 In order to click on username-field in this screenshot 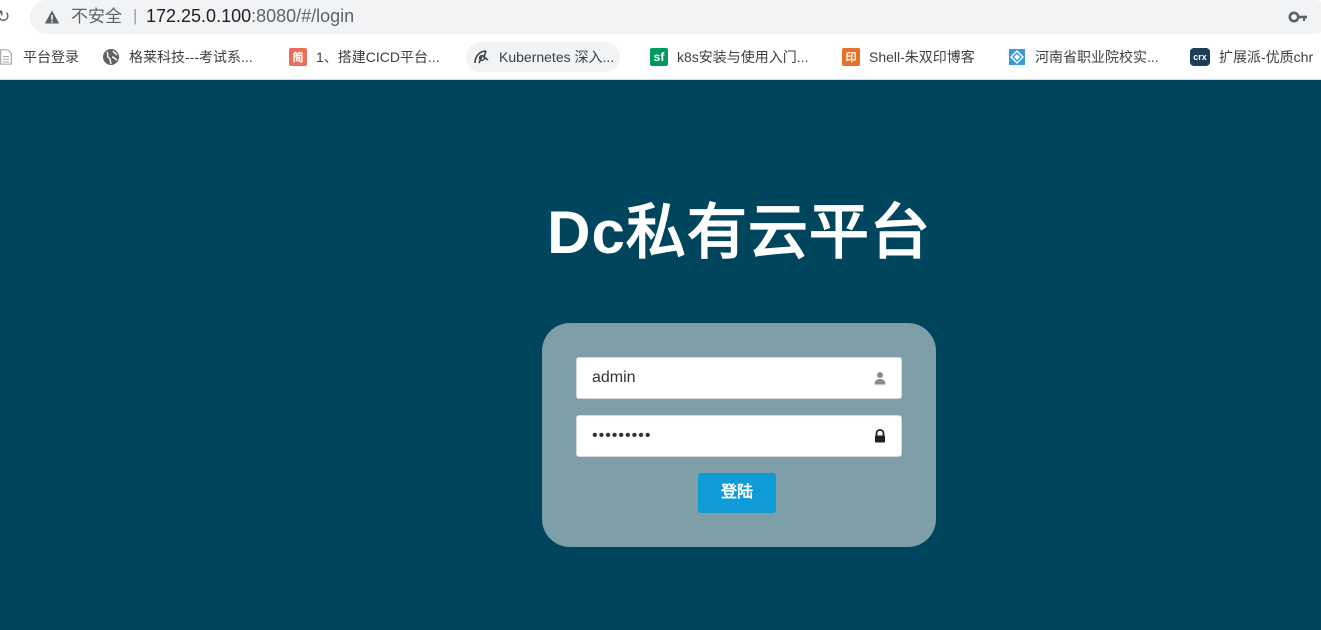, I will do `click(739, 378)`.